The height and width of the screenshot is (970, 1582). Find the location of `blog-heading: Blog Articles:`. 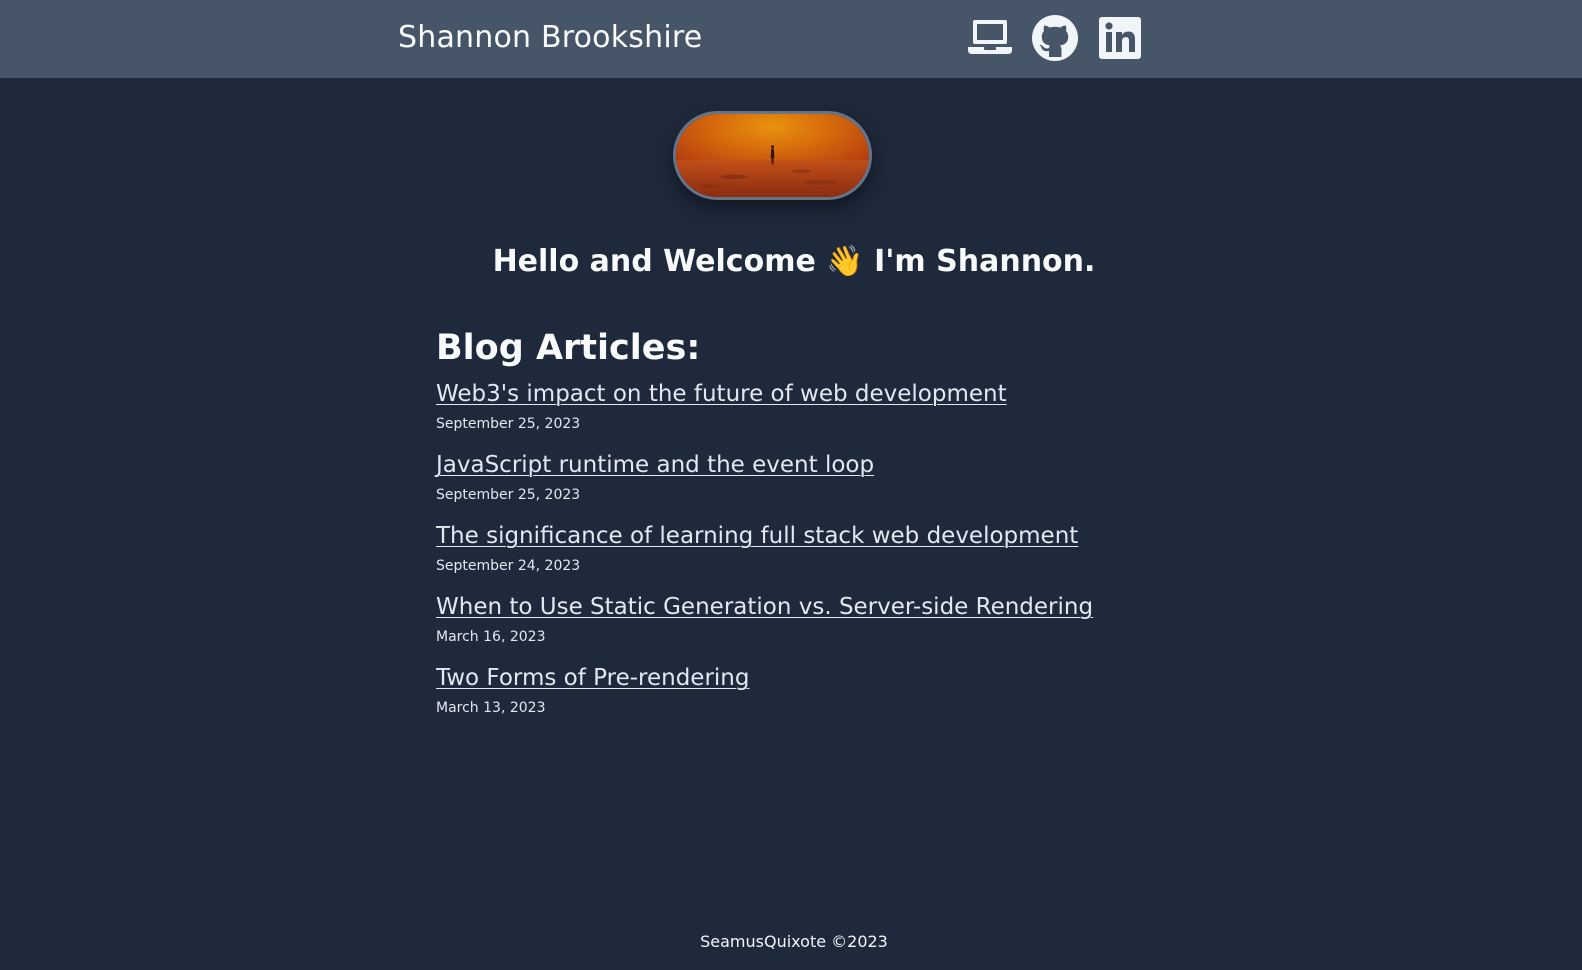

blog-heading: Blog Articles: is located at coordinates (568, 348).